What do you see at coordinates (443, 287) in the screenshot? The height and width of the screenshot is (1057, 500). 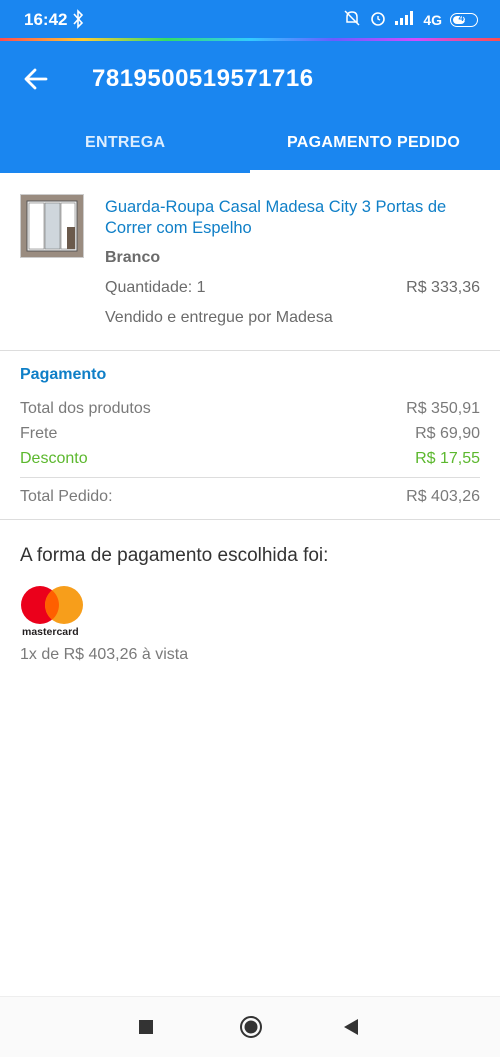 I see `product-price: R$ 333,36` at bounding box center [443, 287].